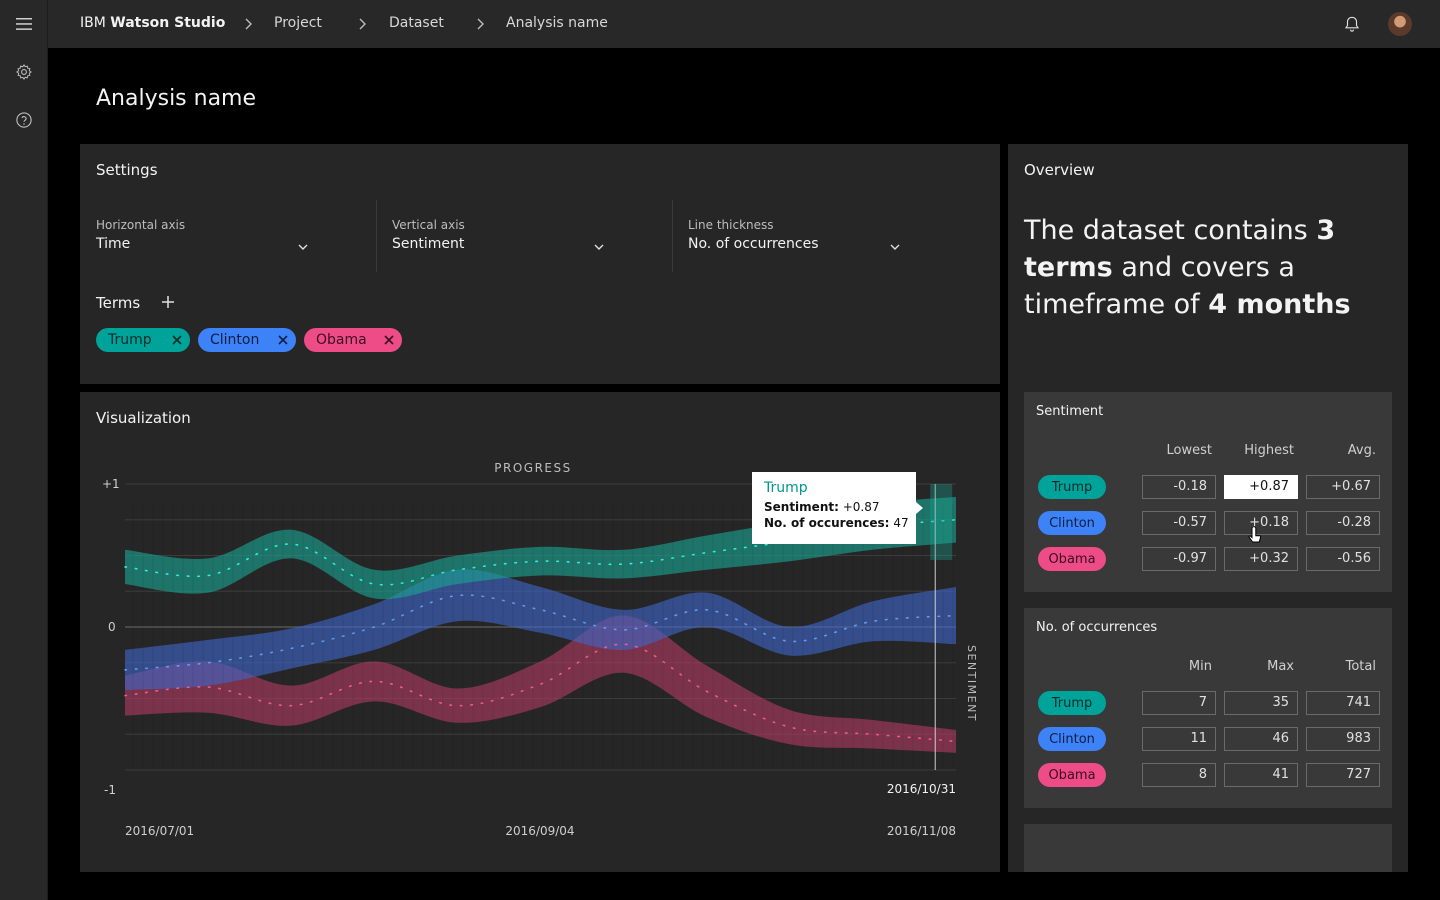 The width and height of the screenshot is (1440, 900). I want to click on breadcrumb-analysis: Analysis name, so click(557, 23).